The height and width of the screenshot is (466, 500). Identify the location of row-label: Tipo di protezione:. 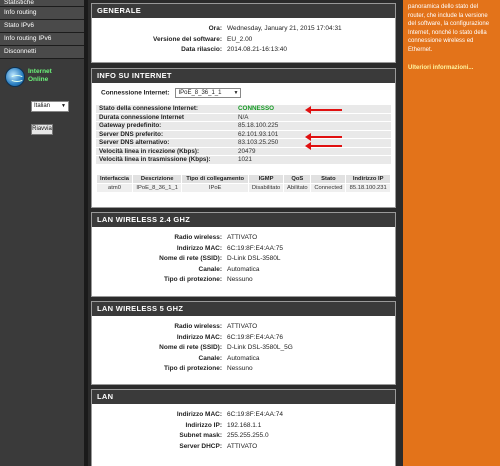
(192, 279).